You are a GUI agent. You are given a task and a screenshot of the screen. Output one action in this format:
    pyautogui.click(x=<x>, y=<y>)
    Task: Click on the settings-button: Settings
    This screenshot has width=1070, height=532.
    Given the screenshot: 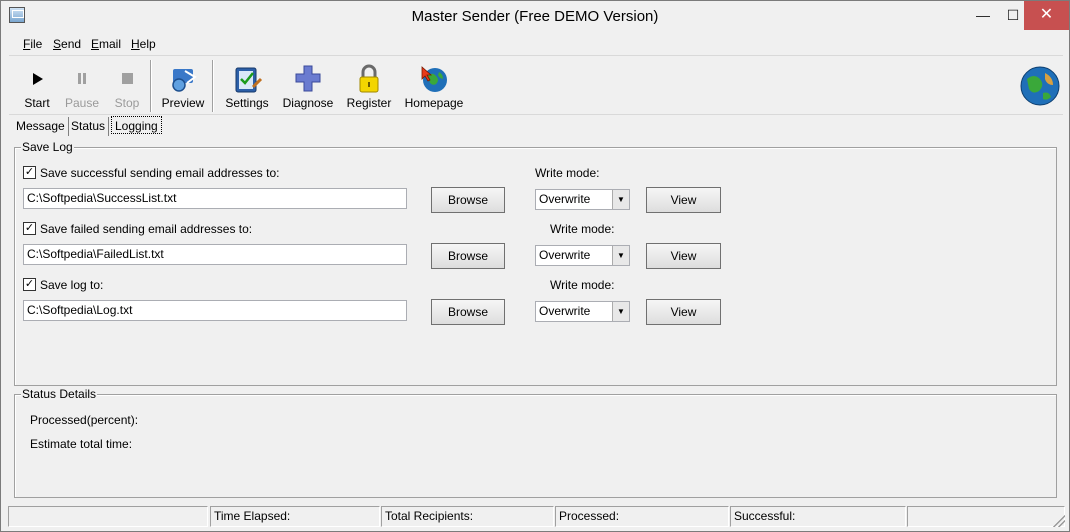 What is the action you would take?
    pyautogui.click(x=247, y=85)
    